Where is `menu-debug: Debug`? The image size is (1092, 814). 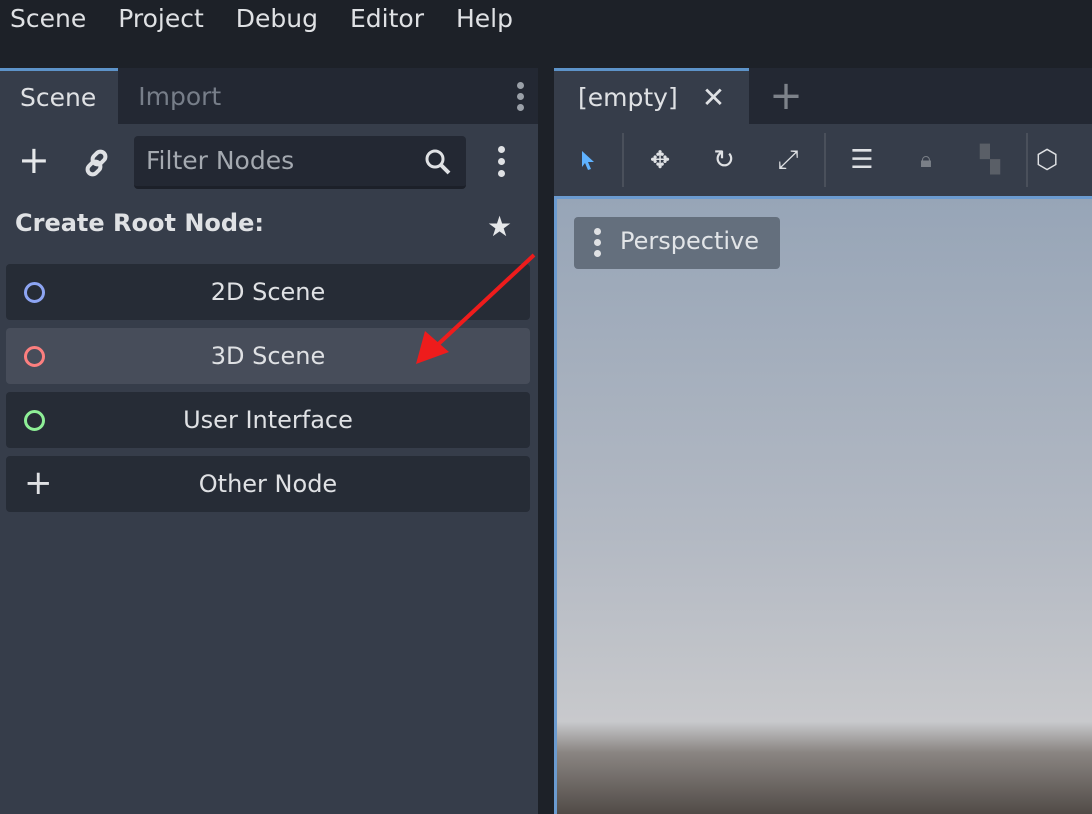 menu-debug: Debug is located at coordinates (277, 16).